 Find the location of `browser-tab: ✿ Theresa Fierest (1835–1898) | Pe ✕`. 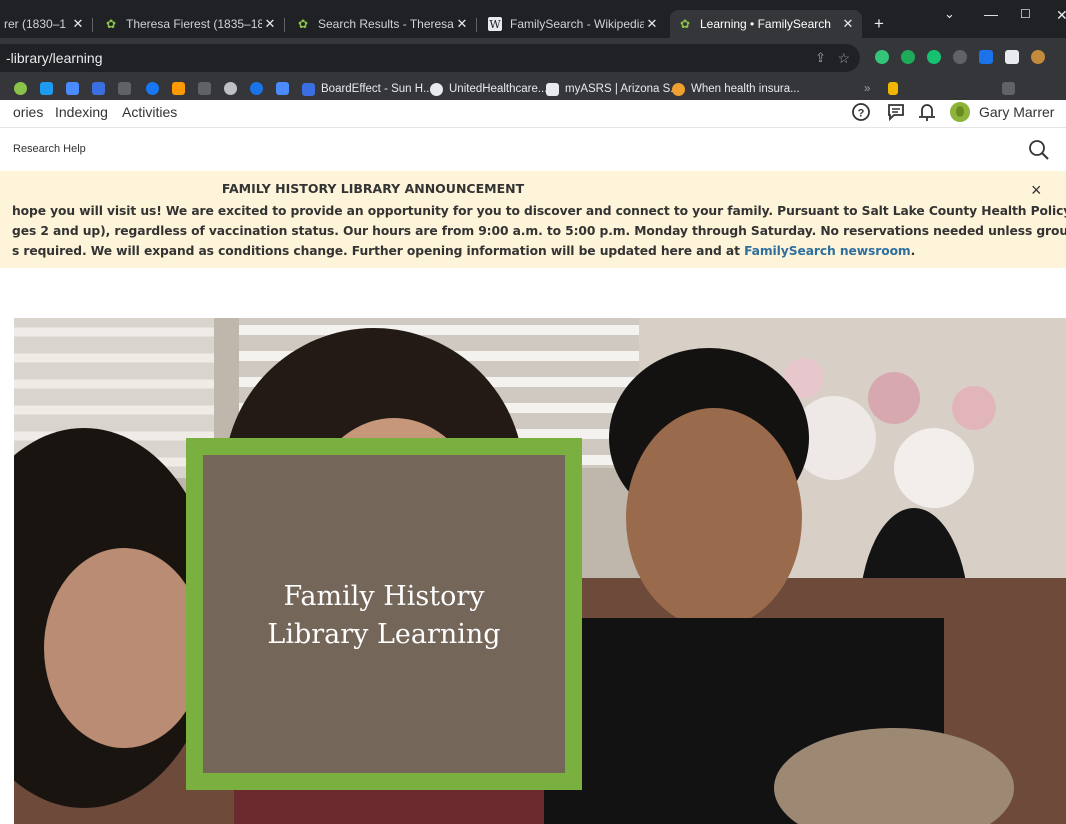

browser-tab: ✿ Theresa Fierest (1835–1898) | Pe ✕ is located at coordinates (190, 24).